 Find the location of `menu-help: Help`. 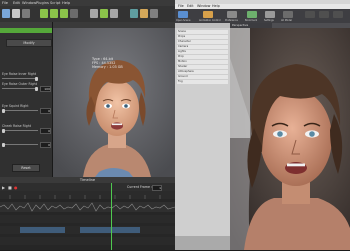

menu-help: Help is located at coordinates (66, 3).